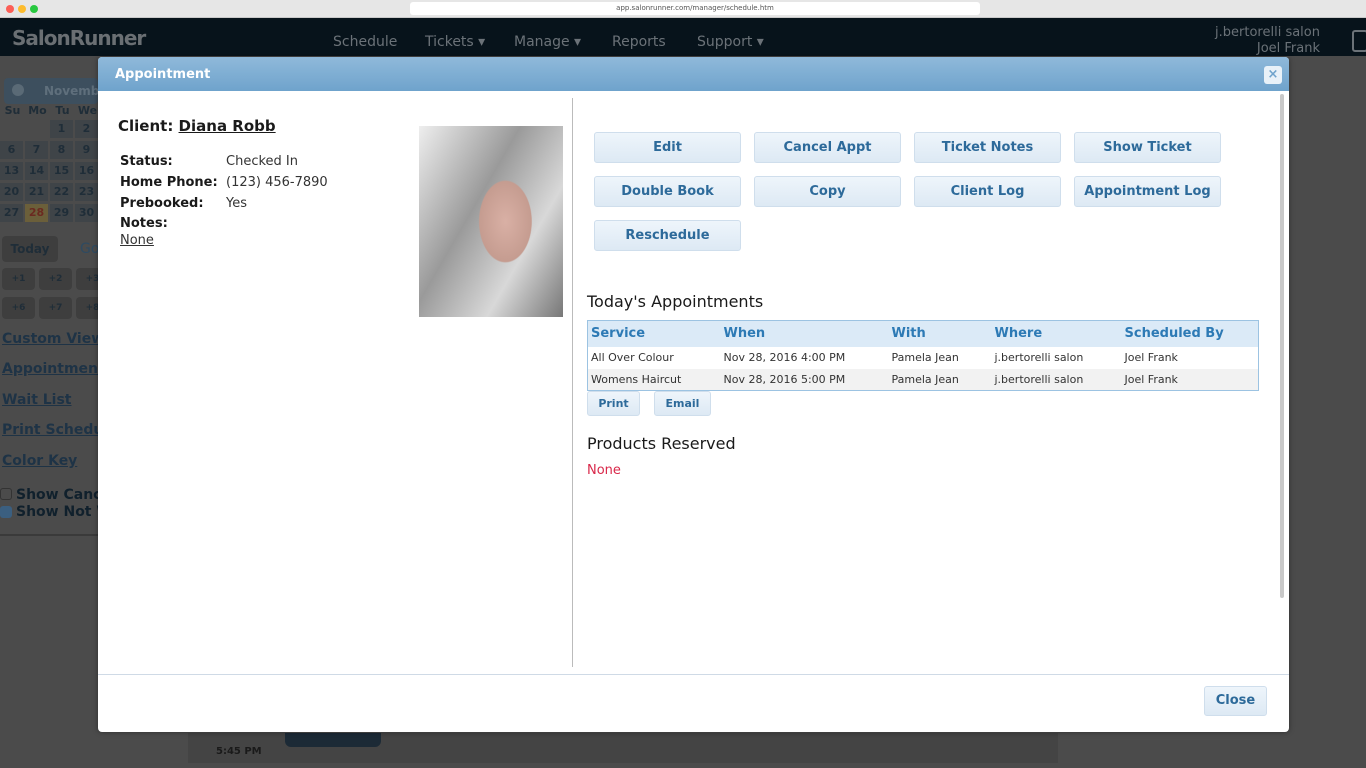  What do you see at coordinates (675, 301) in the screenshot?
I see `todays-appointments-heading: Today's Appointments` at bounding box center [675, 301].